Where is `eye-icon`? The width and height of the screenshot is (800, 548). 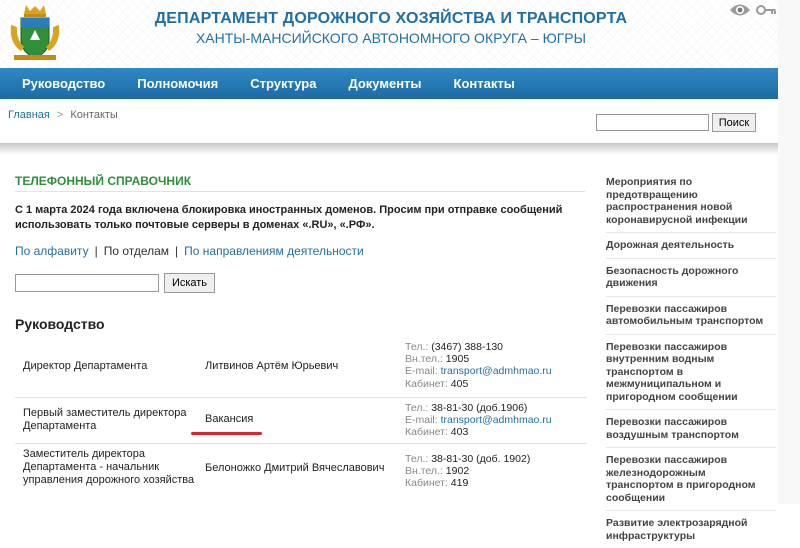
eye-icon is located at coordinates (740, 10).